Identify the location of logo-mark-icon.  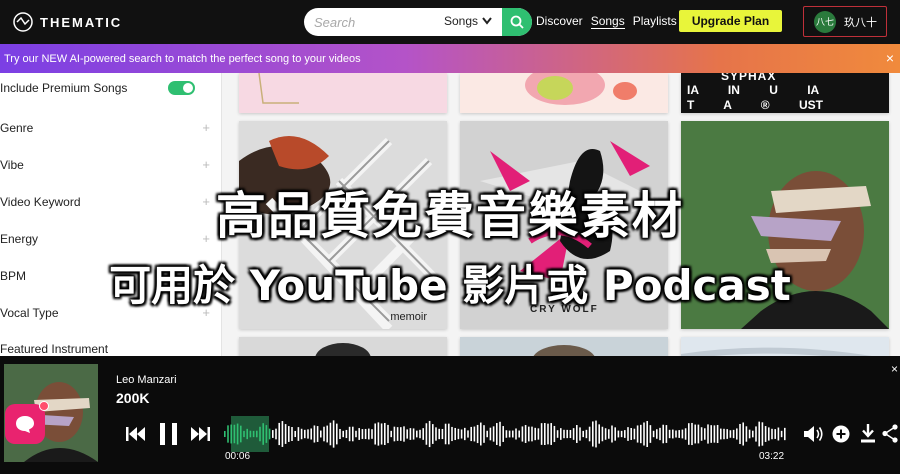
(23, 22).